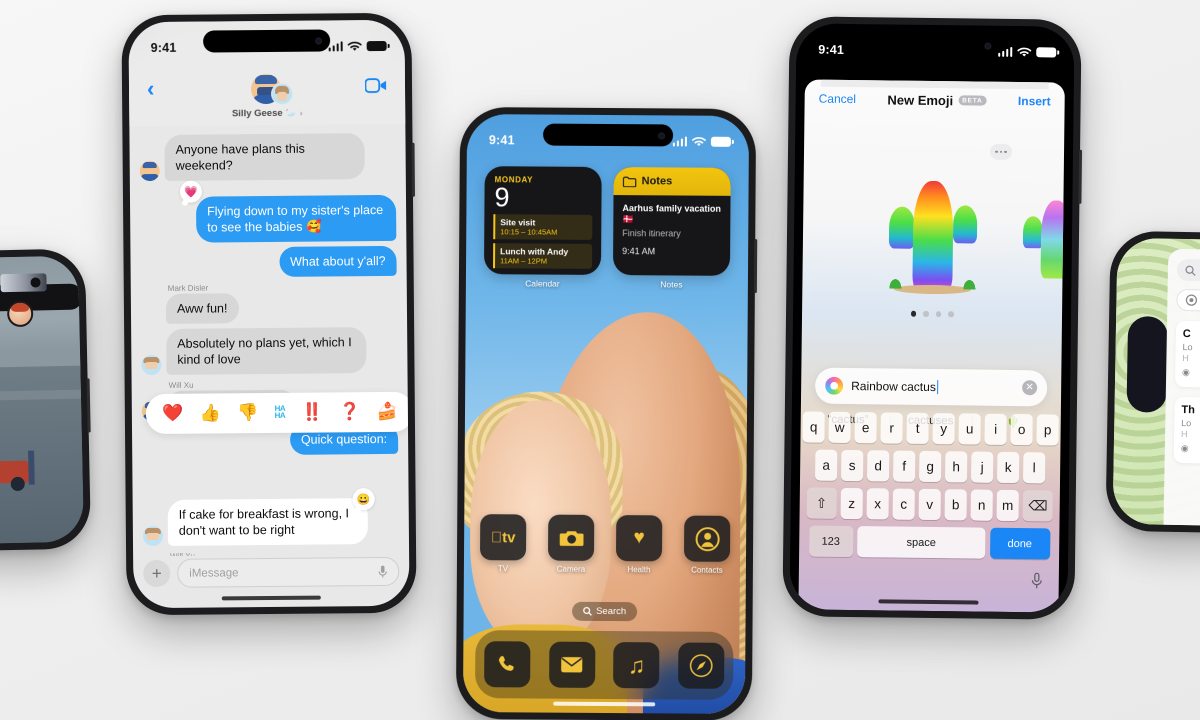  I want to click on maps-search-input, so click(1188, 270).